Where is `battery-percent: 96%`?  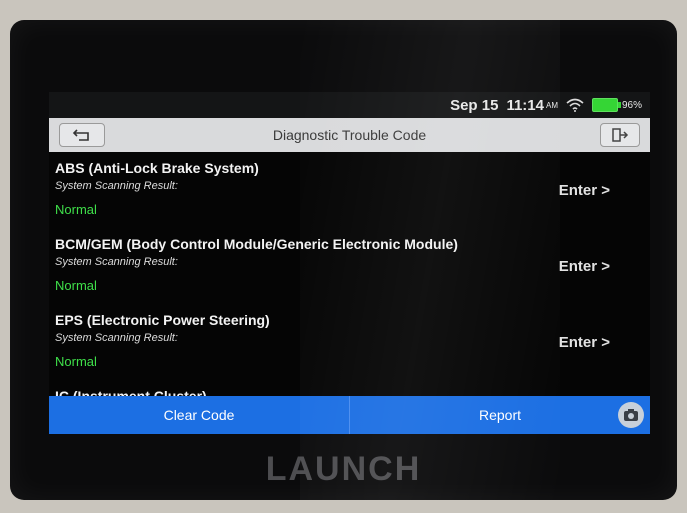
battery-percent: 96% is located at coordinates (631, 105).